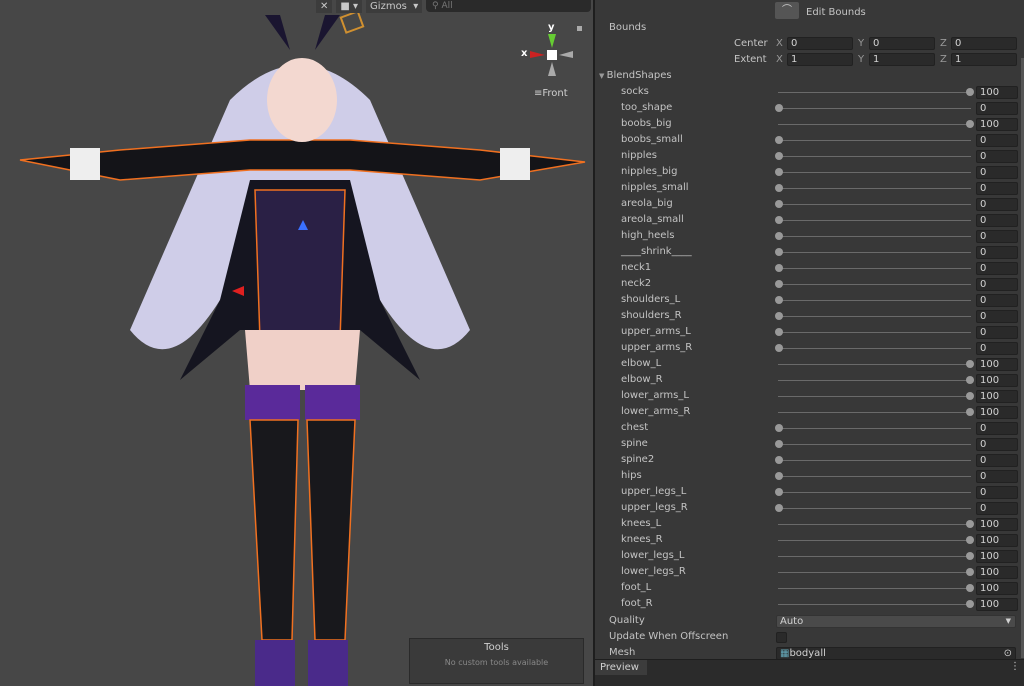 The image size is (1024, 686). What do you see at coordinates (820, 43) in the screenshot?
I see `center-x-input: 0` at bounding box center [820, 43].